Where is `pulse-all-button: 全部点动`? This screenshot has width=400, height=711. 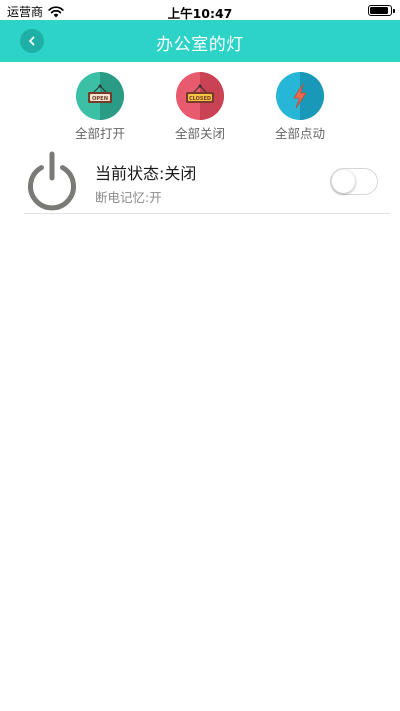 pulse-all-button: 全部点动 is located at coordinates (300, 107).